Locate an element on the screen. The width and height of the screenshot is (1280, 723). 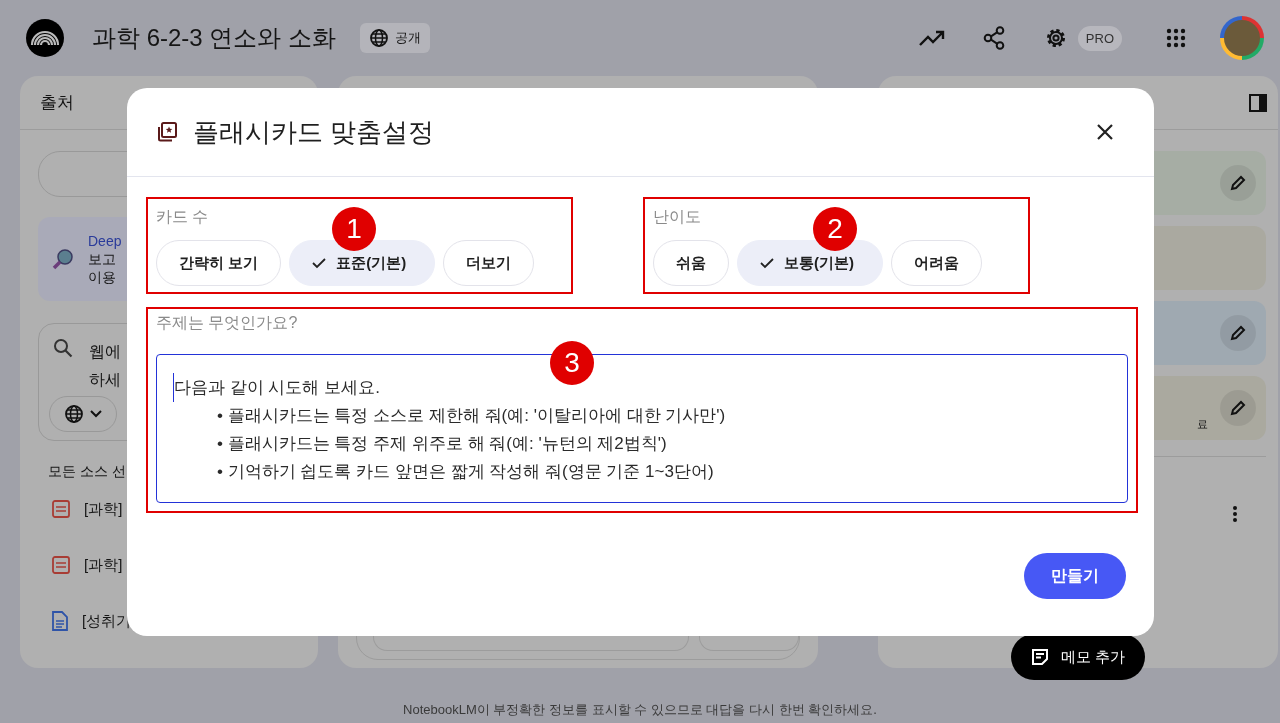
magnifier-icon is located at coordinates (63, 259).